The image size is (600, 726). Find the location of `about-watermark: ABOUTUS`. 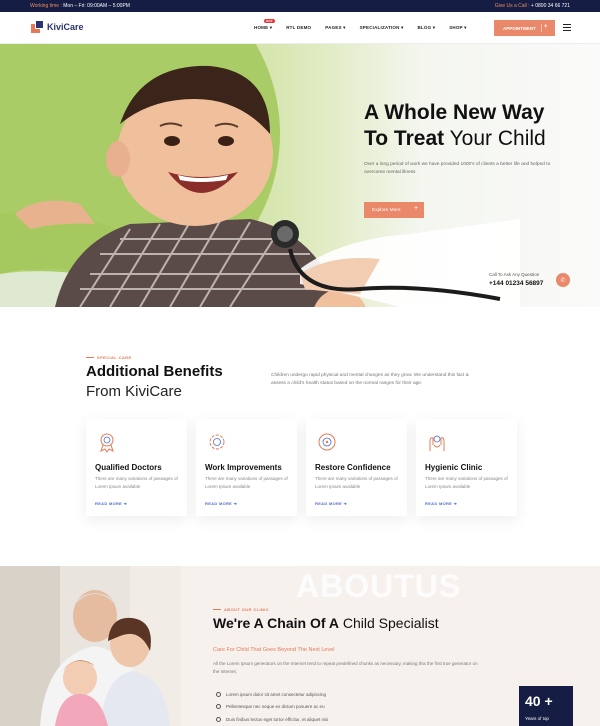

about-watermark: ABOUTUS is located at coordinates (379, 586).